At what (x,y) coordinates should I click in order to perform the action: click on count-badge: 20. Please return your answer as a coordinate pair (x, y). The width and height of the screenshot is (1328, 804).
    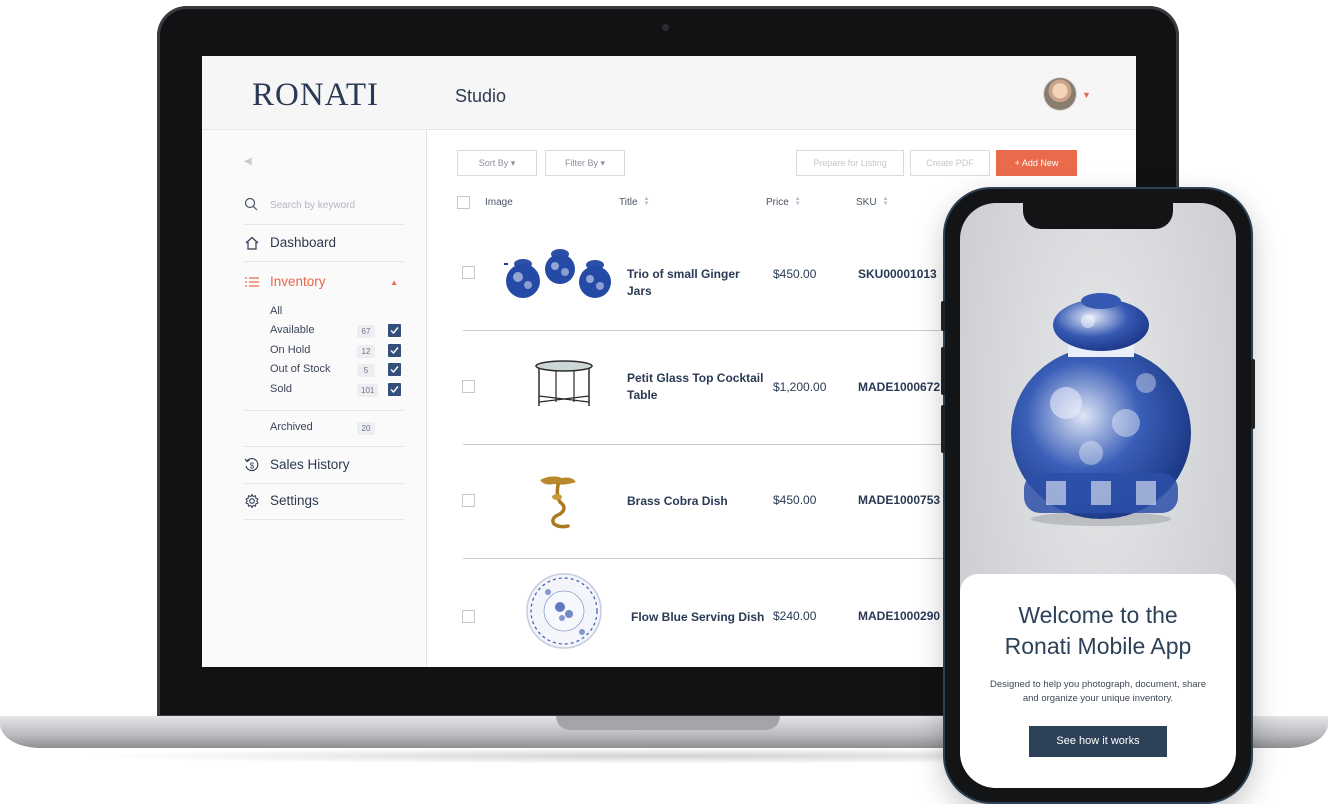
    Looking at the image, I should click on (366, 428).